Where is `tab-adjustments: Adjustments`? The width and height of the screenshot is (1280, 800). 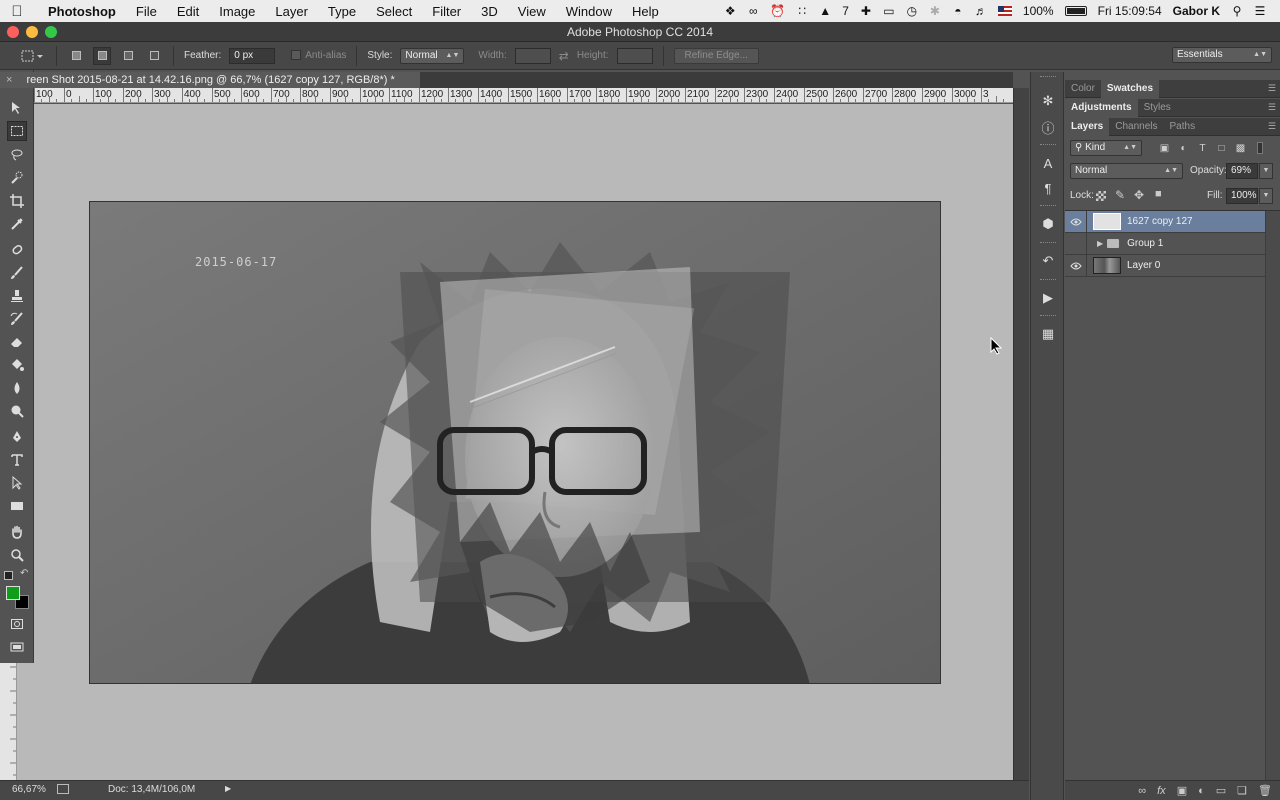 tab-adjustments: Adjustments is located at coordinates (1101, 107).